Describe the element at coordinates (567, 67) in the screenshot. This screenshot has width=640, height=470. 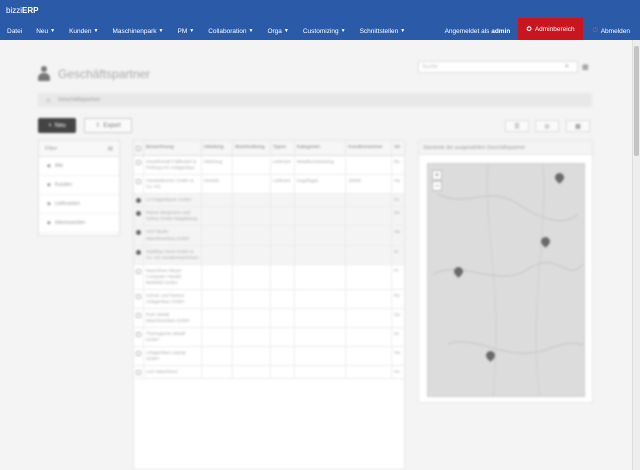
I see `search-icon: ⌕` at that location.